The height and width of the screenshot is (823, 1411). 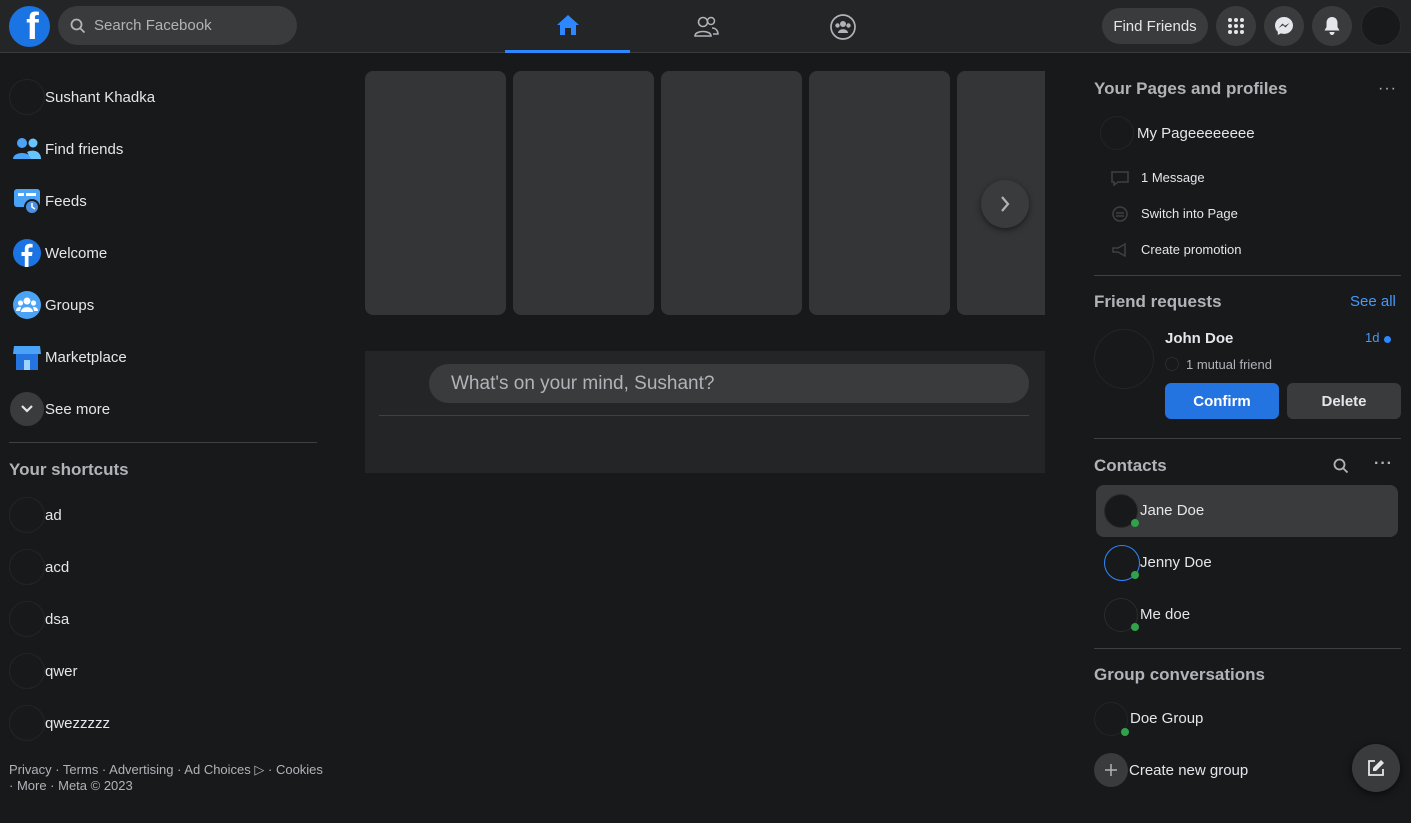 I want to click on sidebar-item-label: Sushant Khadka, so click(x=100, y=97).